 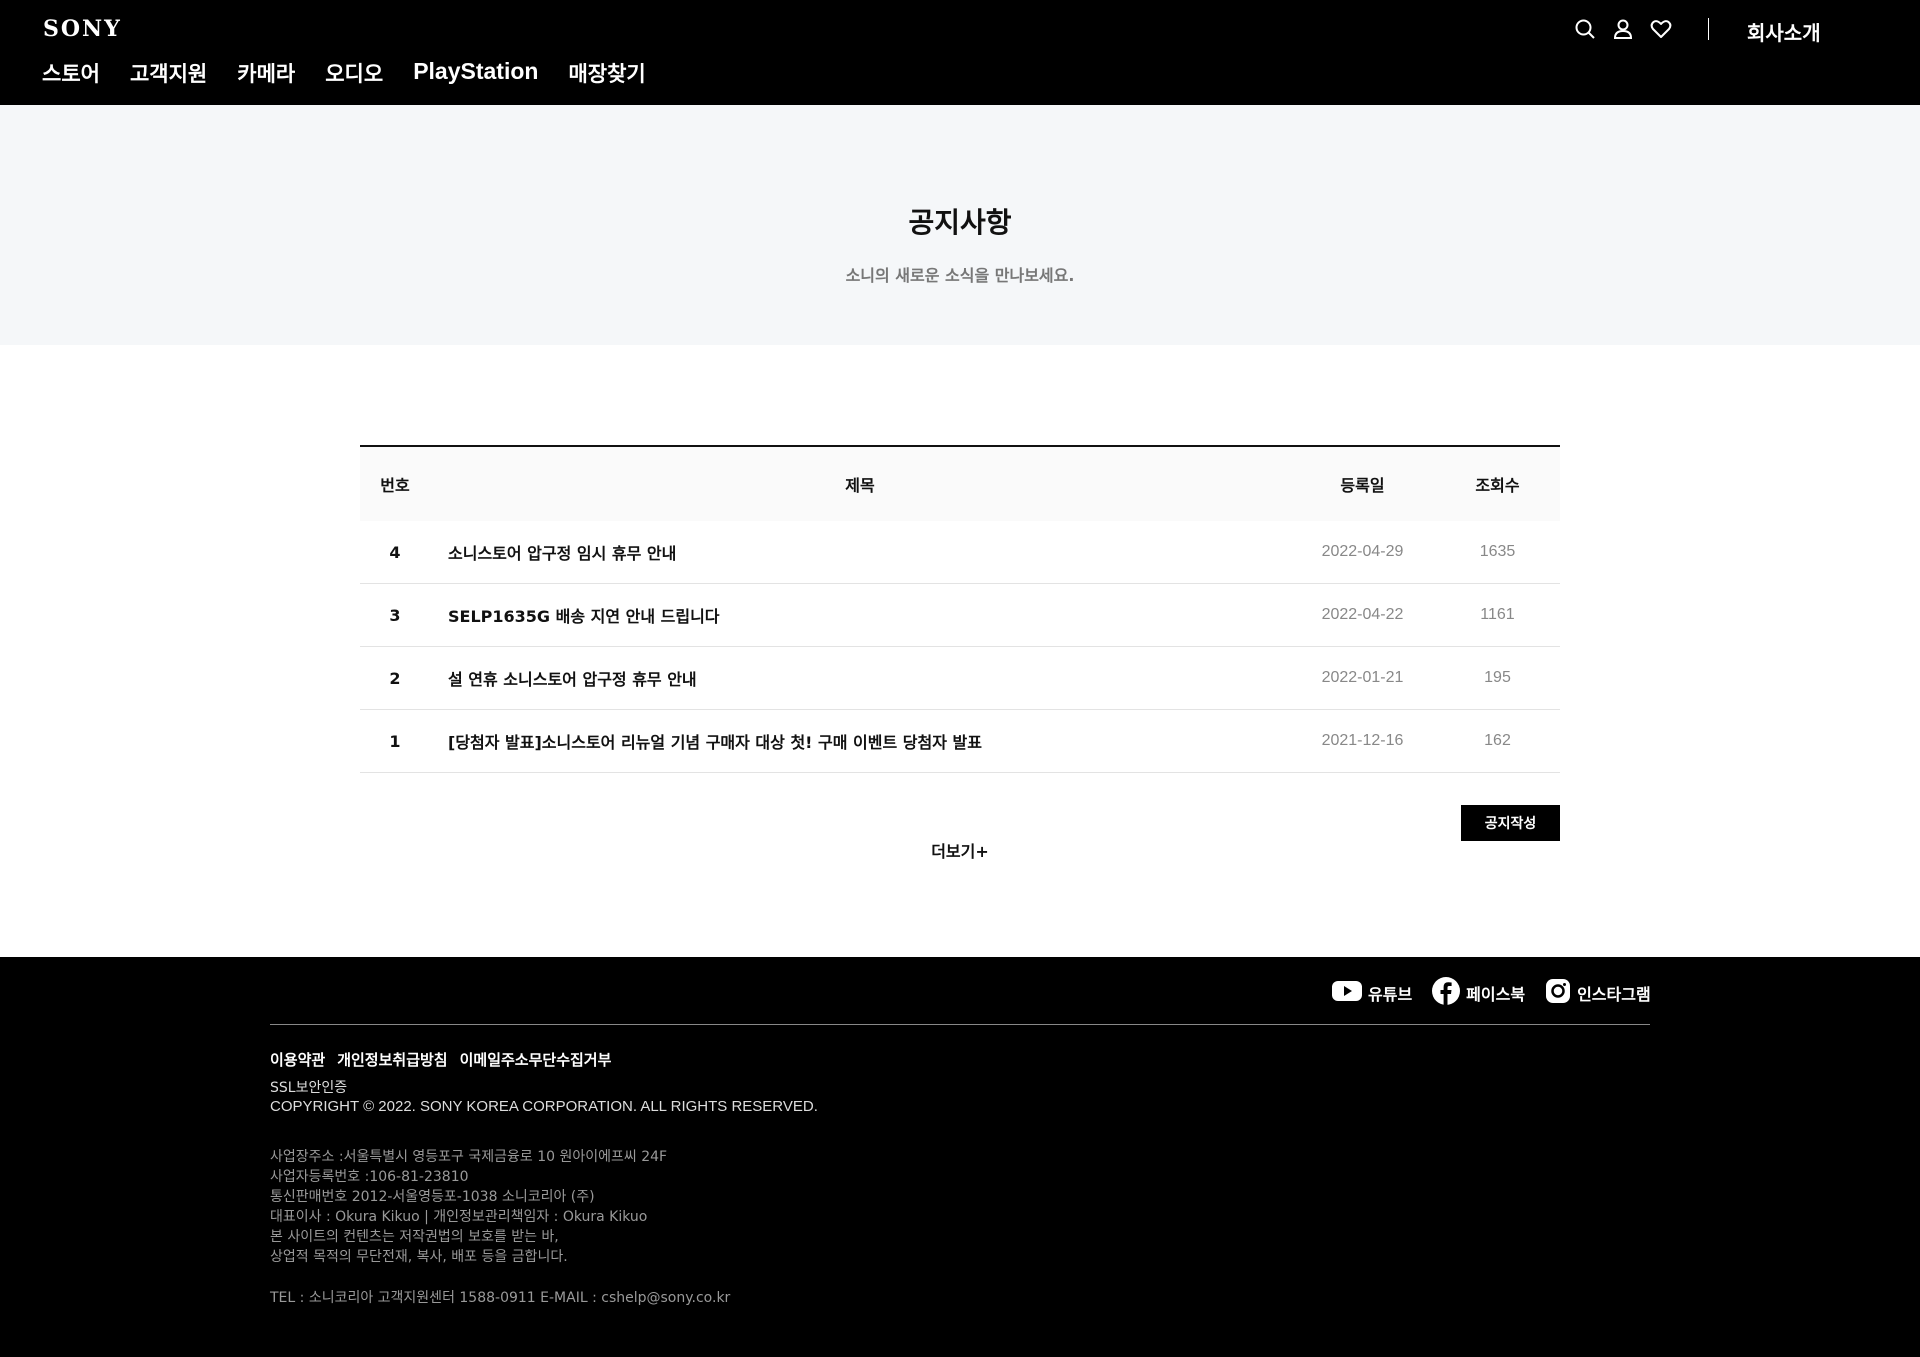 What do you see at coordinates (860, 678) in the screenshot?
I see `row-title-link: 설 연휴 소니스토어 압구정 휴무 안내` at bounding box center [860, 678].